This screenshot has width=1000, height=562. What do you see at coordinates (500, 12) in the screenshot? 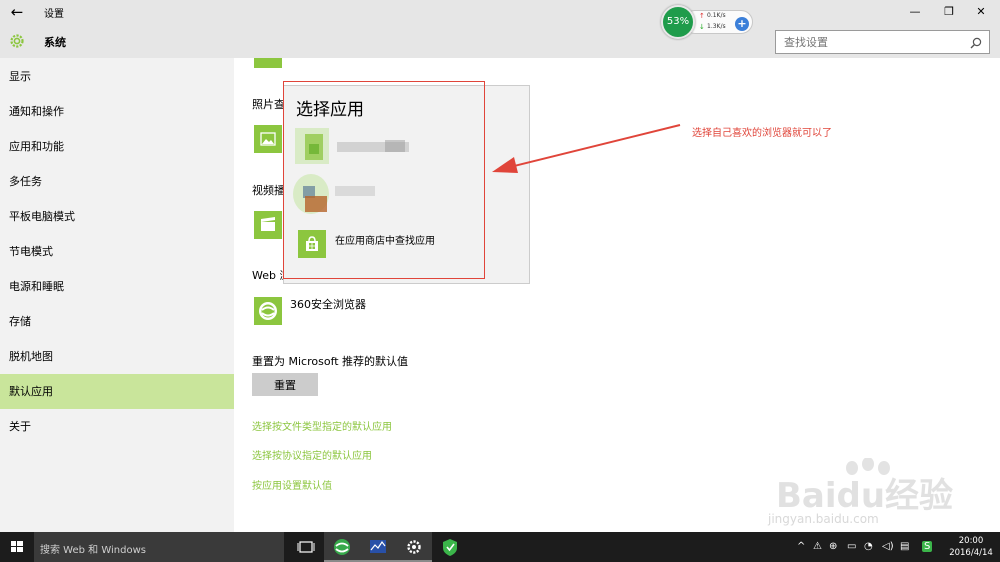
I see `title-bar: ← 设置 — ❐ ✕` at bounding box center [500, 12].